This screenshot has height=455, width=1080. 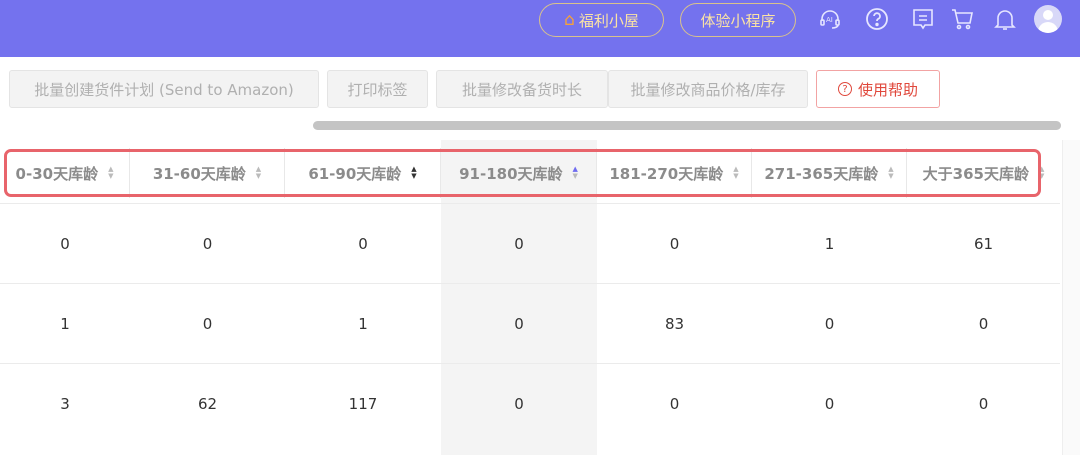 What do you see at coordinates (923, 19) in the screenshot?
I see `message-icon` at bounding box center [923, 19].